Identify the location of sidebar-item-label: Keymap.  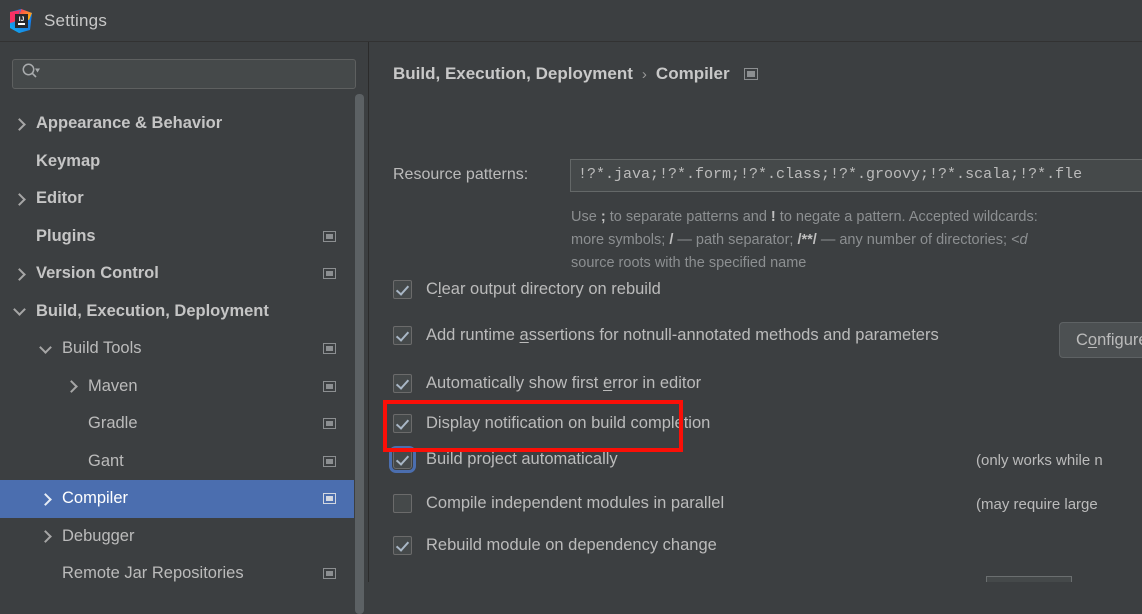
(68, 160).